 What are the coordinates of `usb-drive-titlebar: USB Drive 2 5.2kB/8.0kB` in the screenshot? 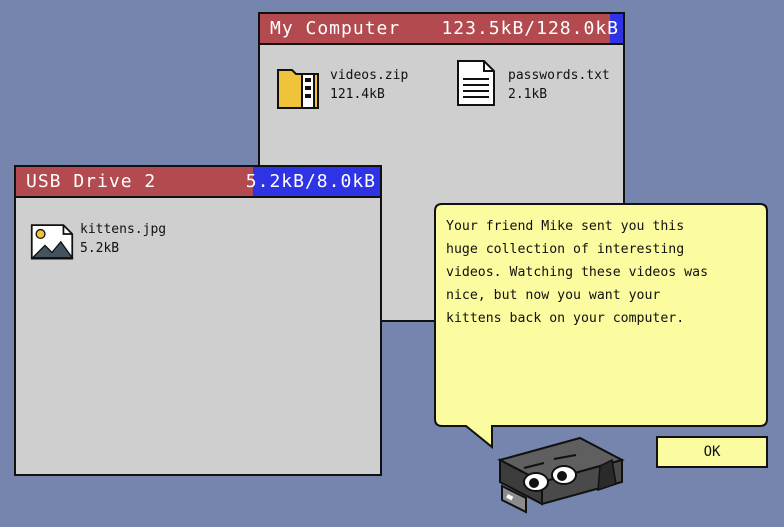 It's located at (198, 182).